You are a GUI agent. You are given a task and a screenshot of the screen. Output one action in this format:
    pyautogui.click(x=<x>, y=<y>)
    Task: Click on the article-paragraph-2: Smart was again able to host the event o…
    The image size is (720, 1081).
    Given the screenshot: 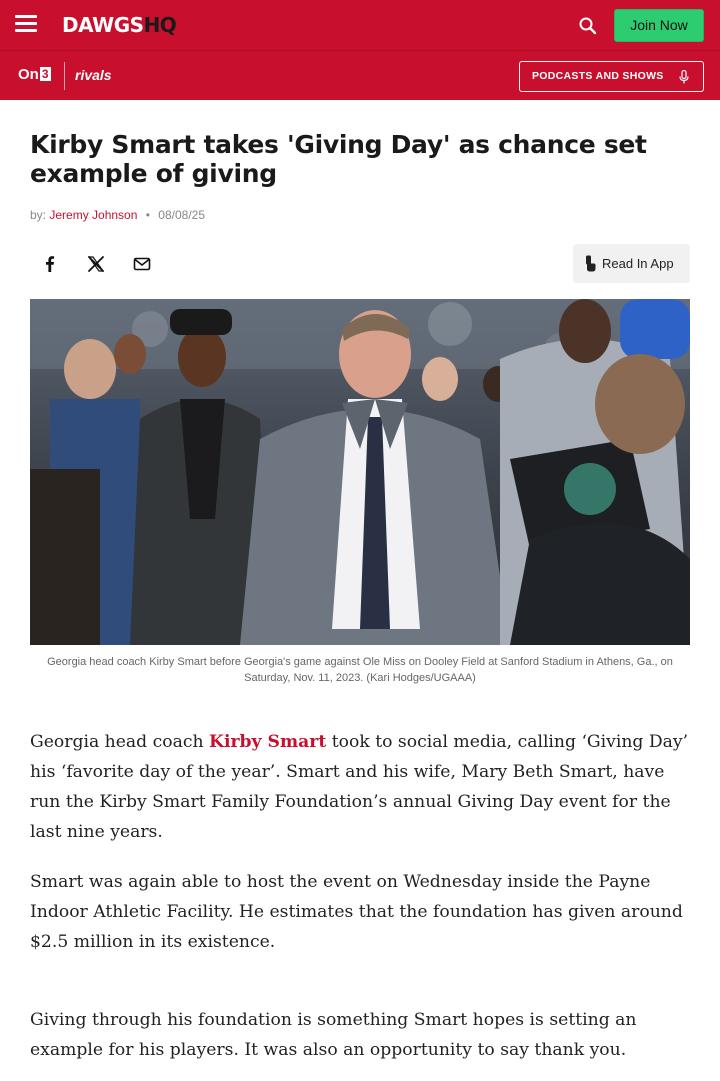 What is the action you would take?
    pyautogui.click(x=356, y=912)
    